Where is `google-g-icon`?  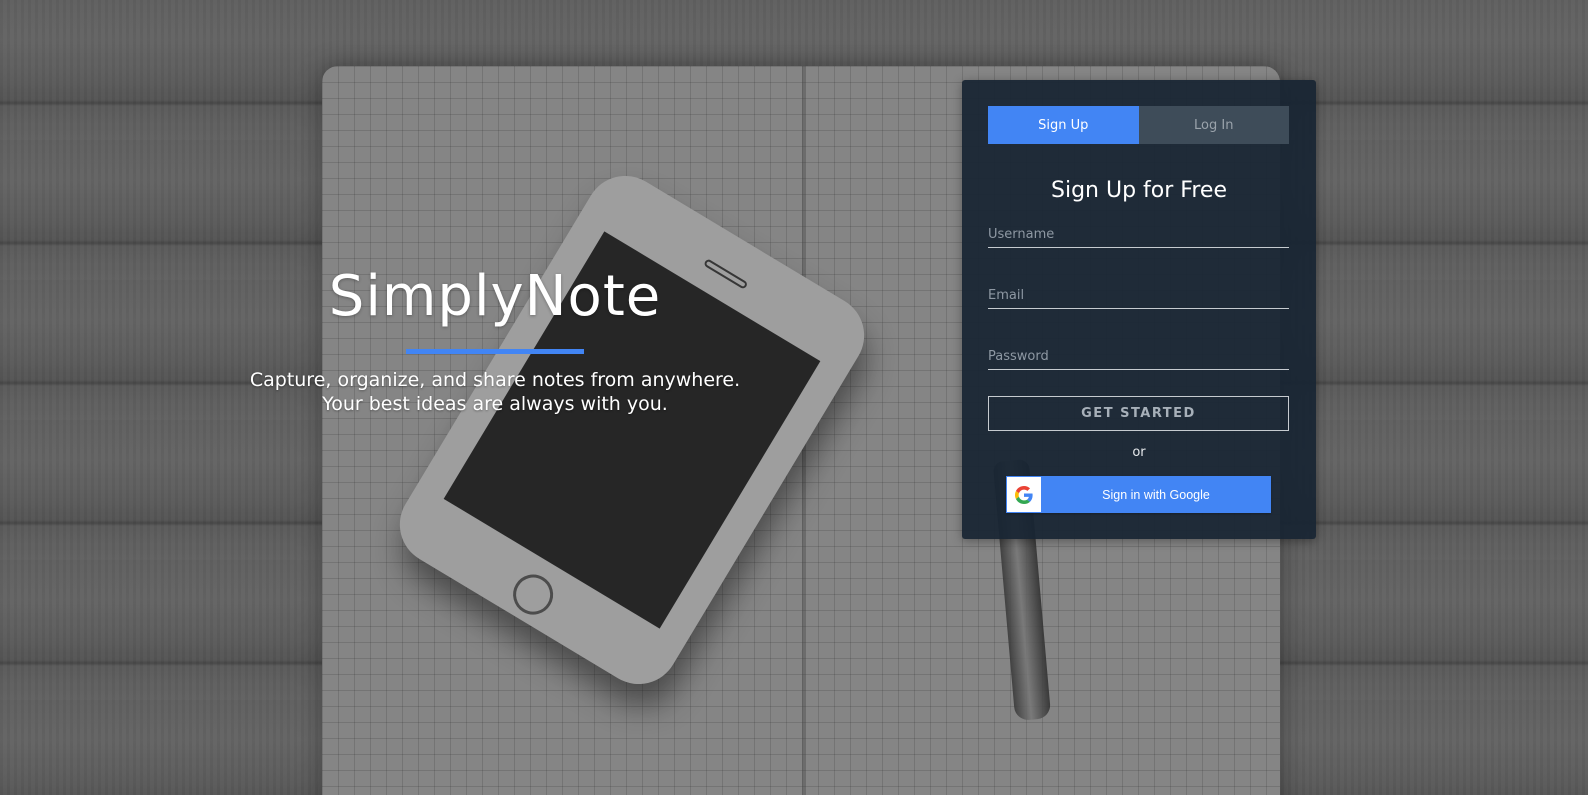 google-g-icon is located at coordinates (1024, 494).